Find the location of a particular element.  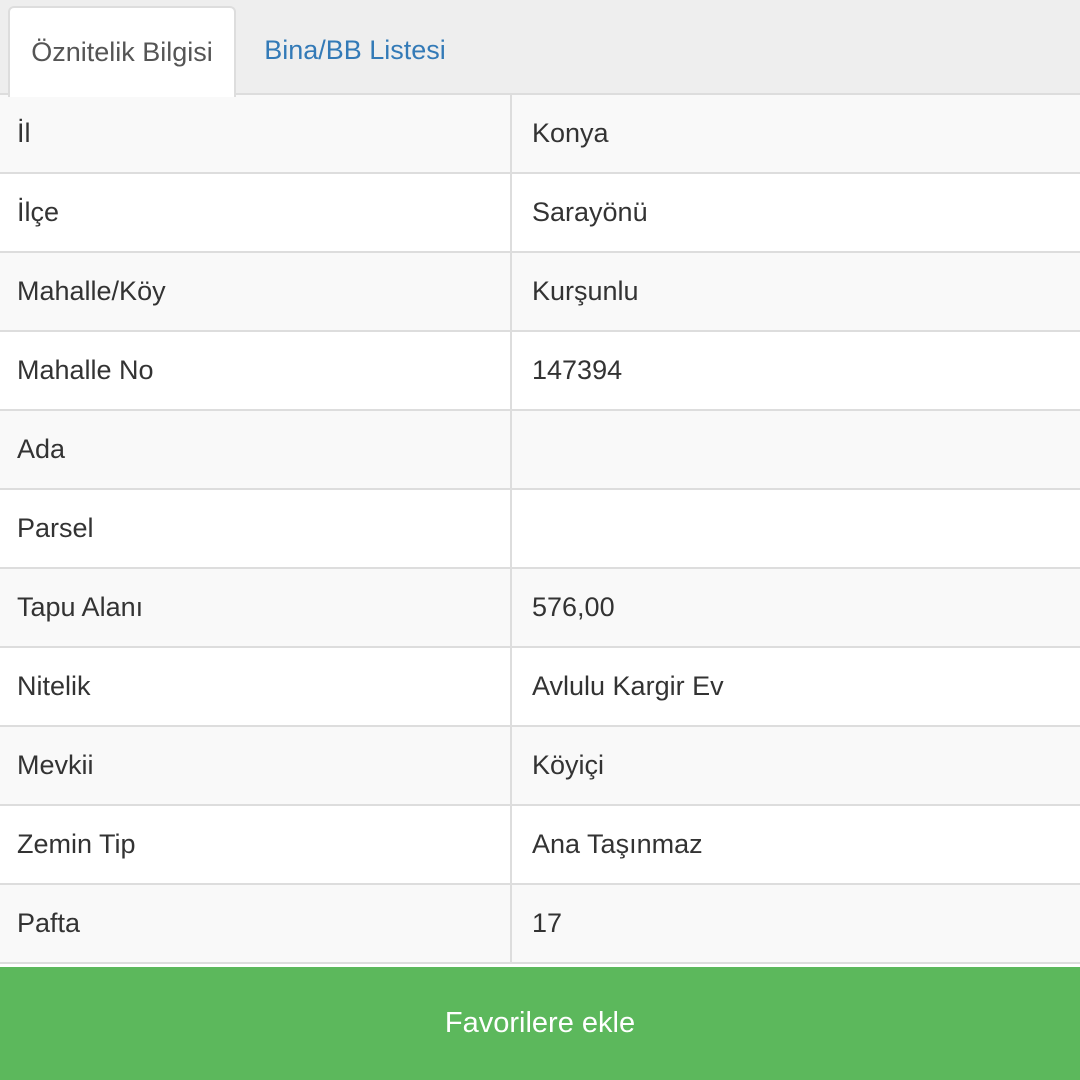

table-row: Mahalle No 147394 is located at coordinates (540, 371).